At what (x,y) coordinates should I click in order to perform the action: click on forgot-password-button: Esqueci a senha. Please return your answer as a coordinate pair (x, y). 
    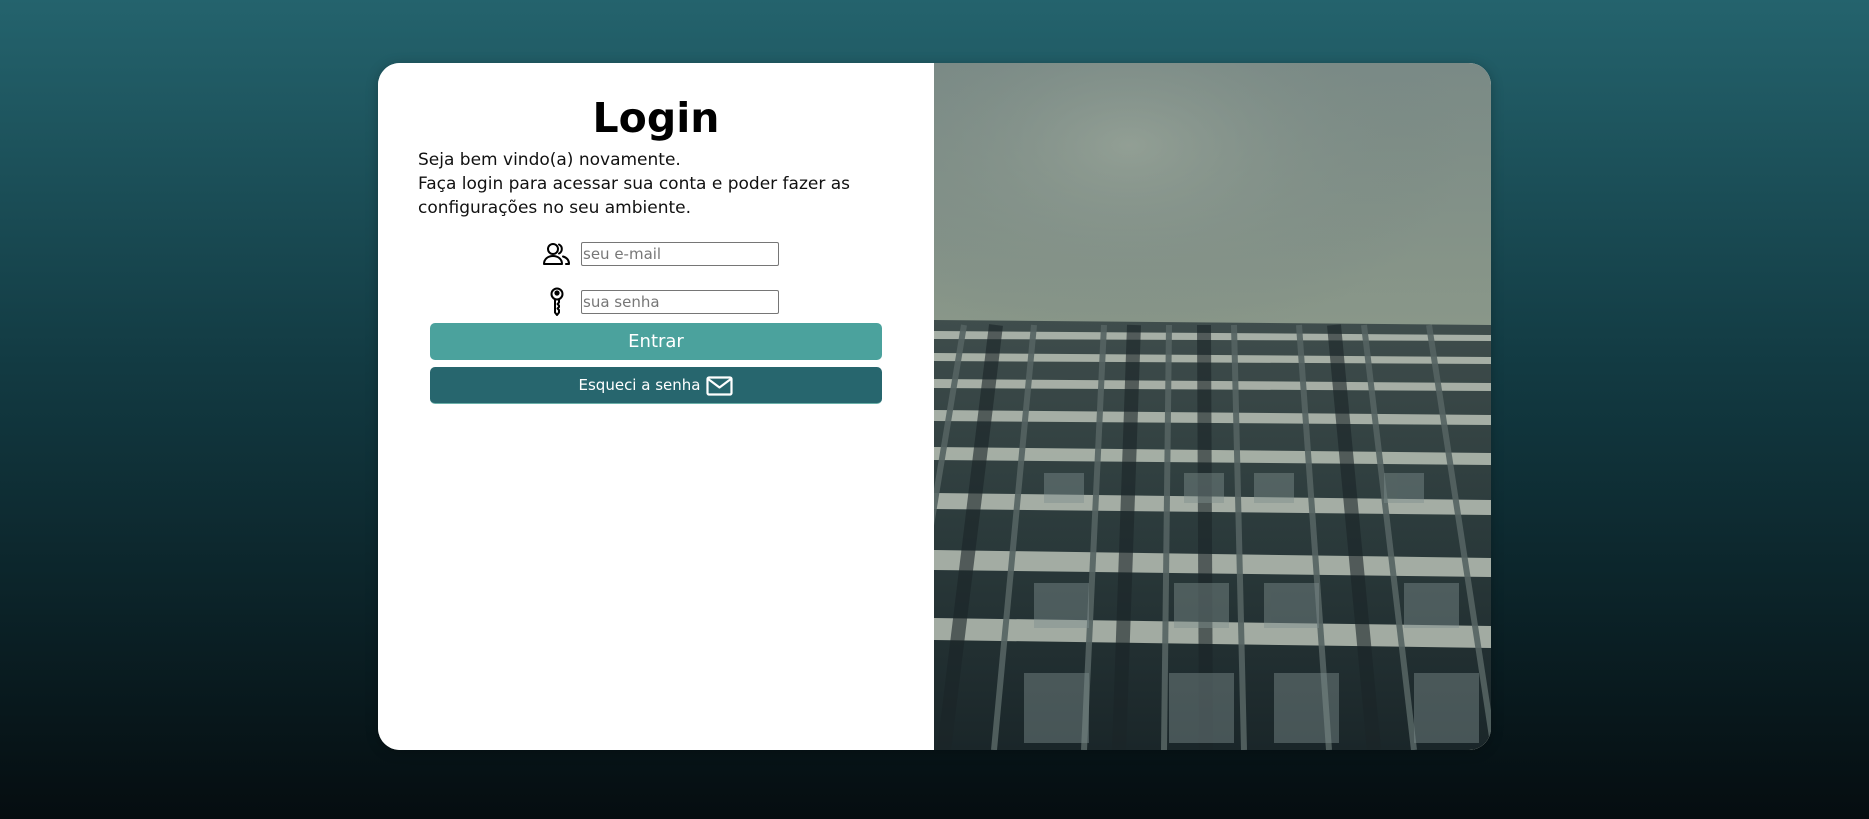
    Looking at the image, I should click on (656, 385).